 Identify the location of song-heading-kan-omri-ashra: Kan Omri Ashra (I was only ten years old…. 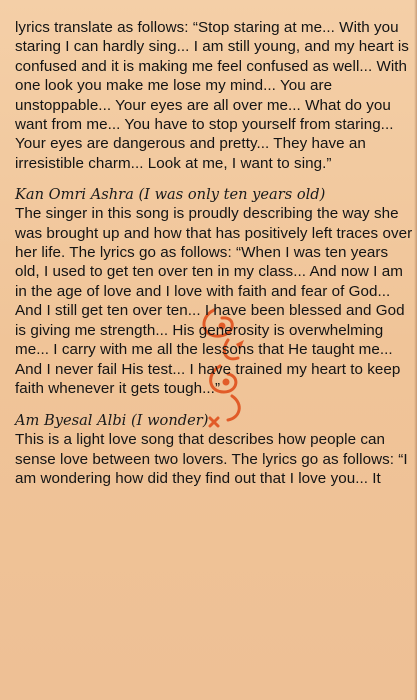
(170, 195).